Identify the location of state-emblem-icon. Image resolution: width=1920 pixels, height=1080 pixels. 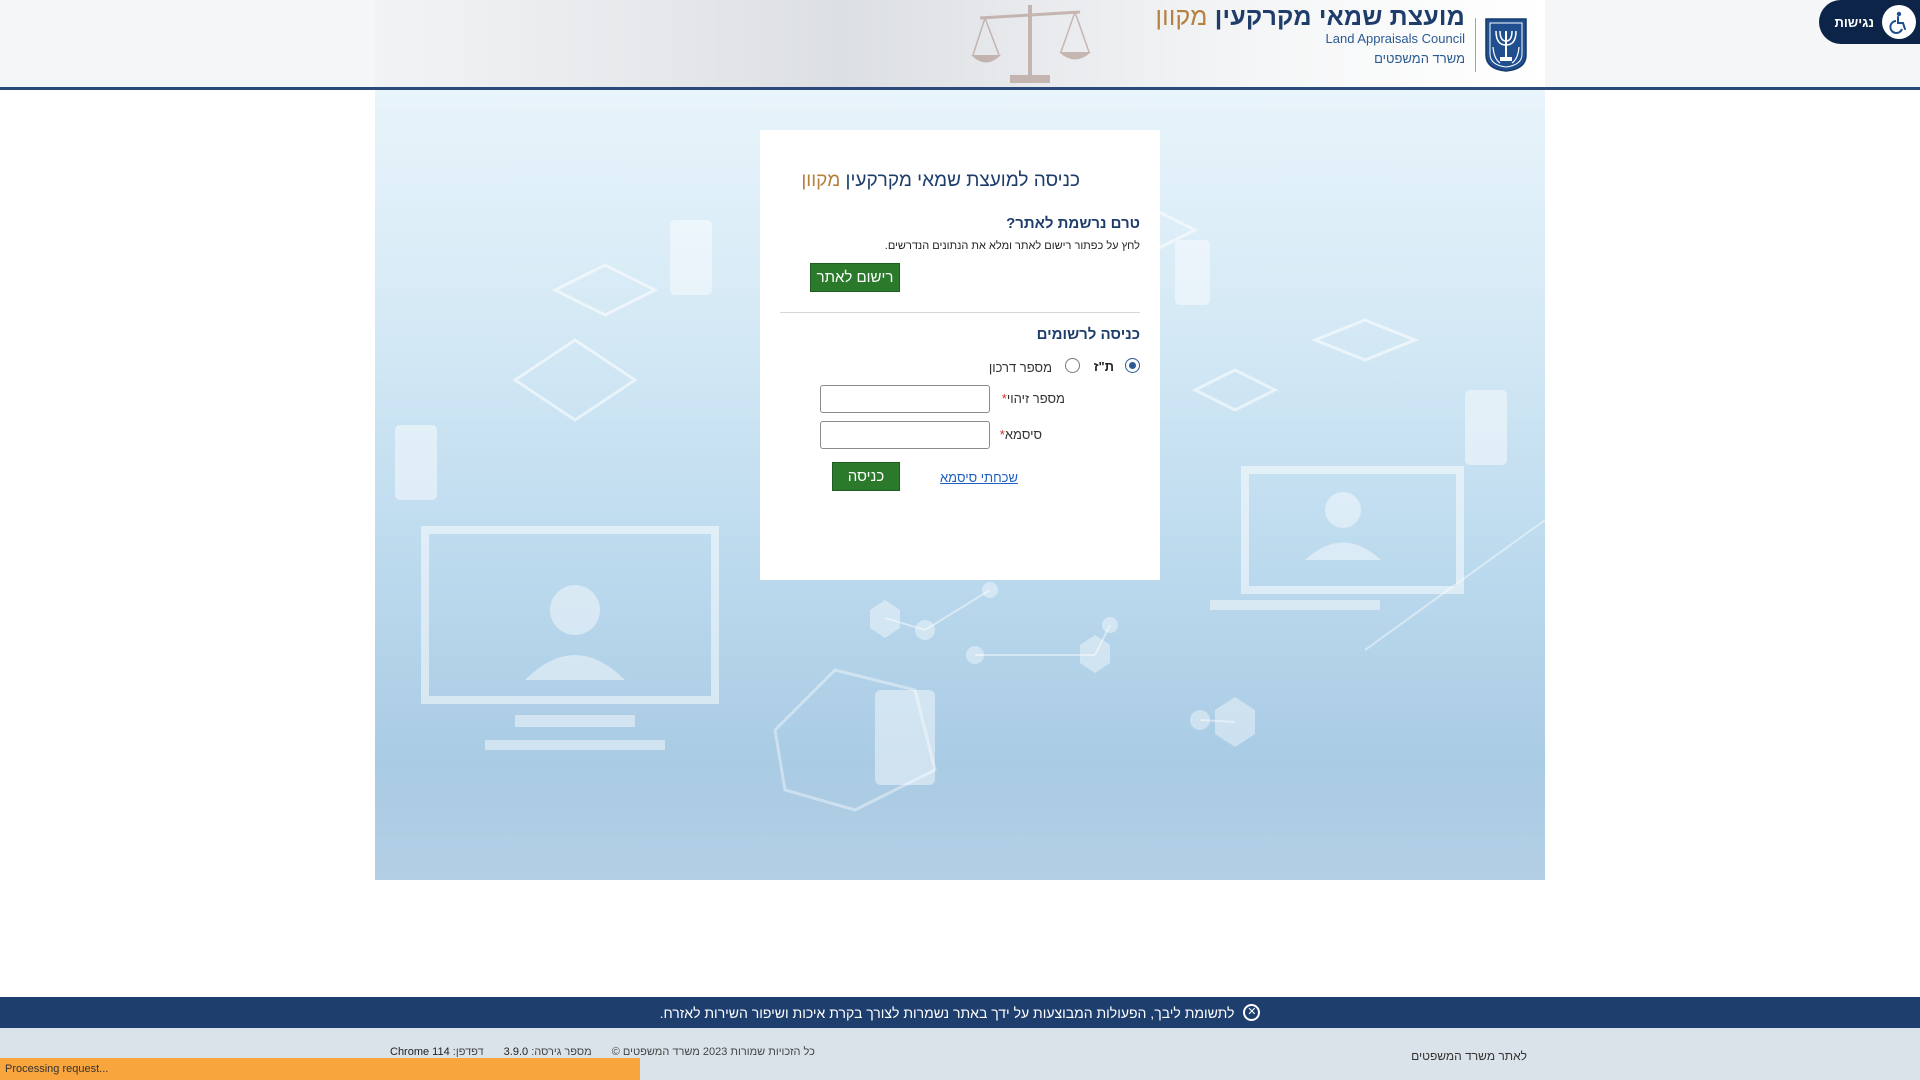
(1506, 45).